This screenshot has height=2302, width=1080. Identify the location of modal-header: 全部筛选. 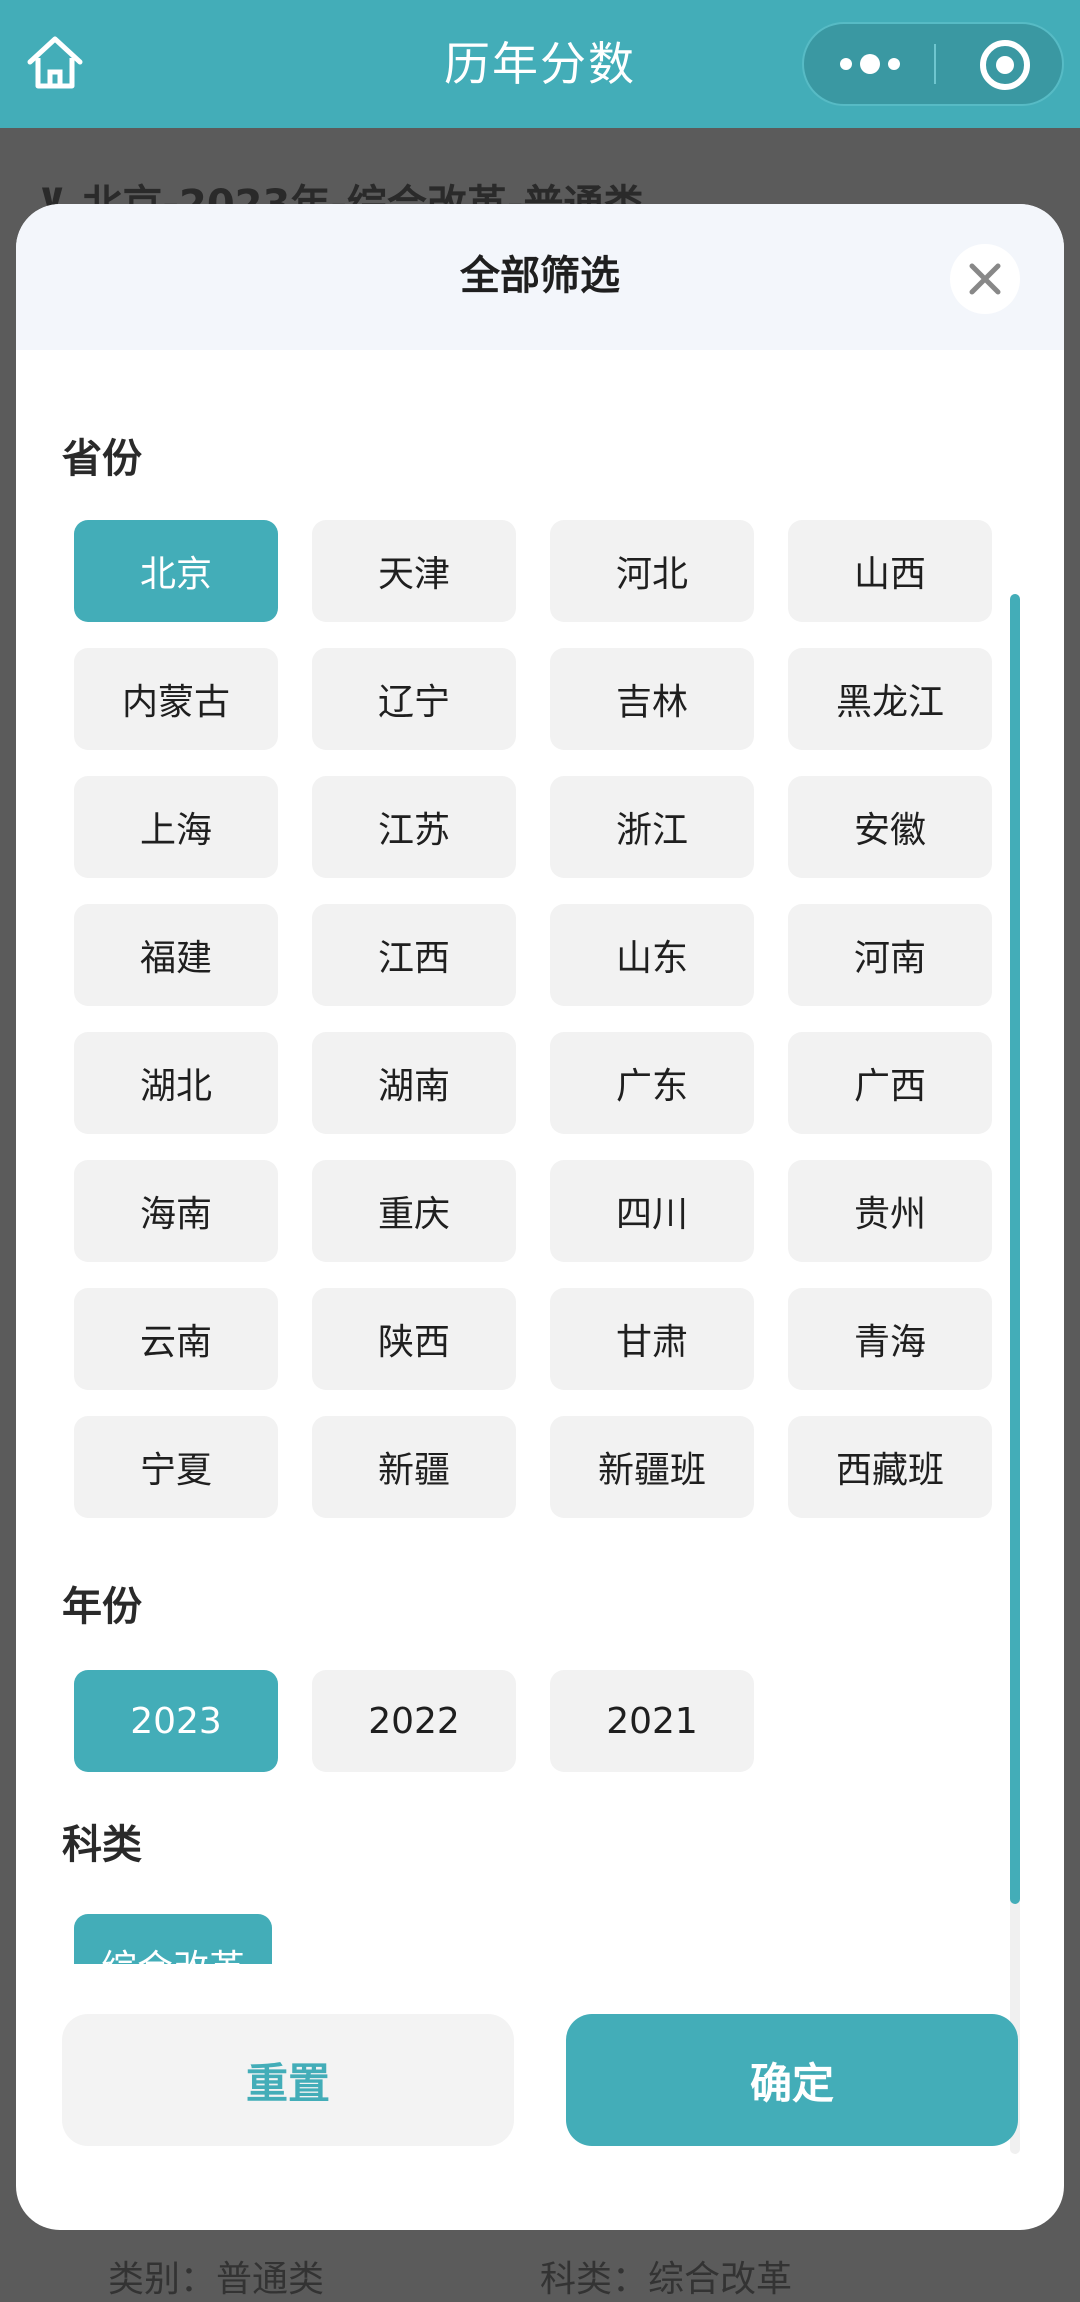
(540, 277).